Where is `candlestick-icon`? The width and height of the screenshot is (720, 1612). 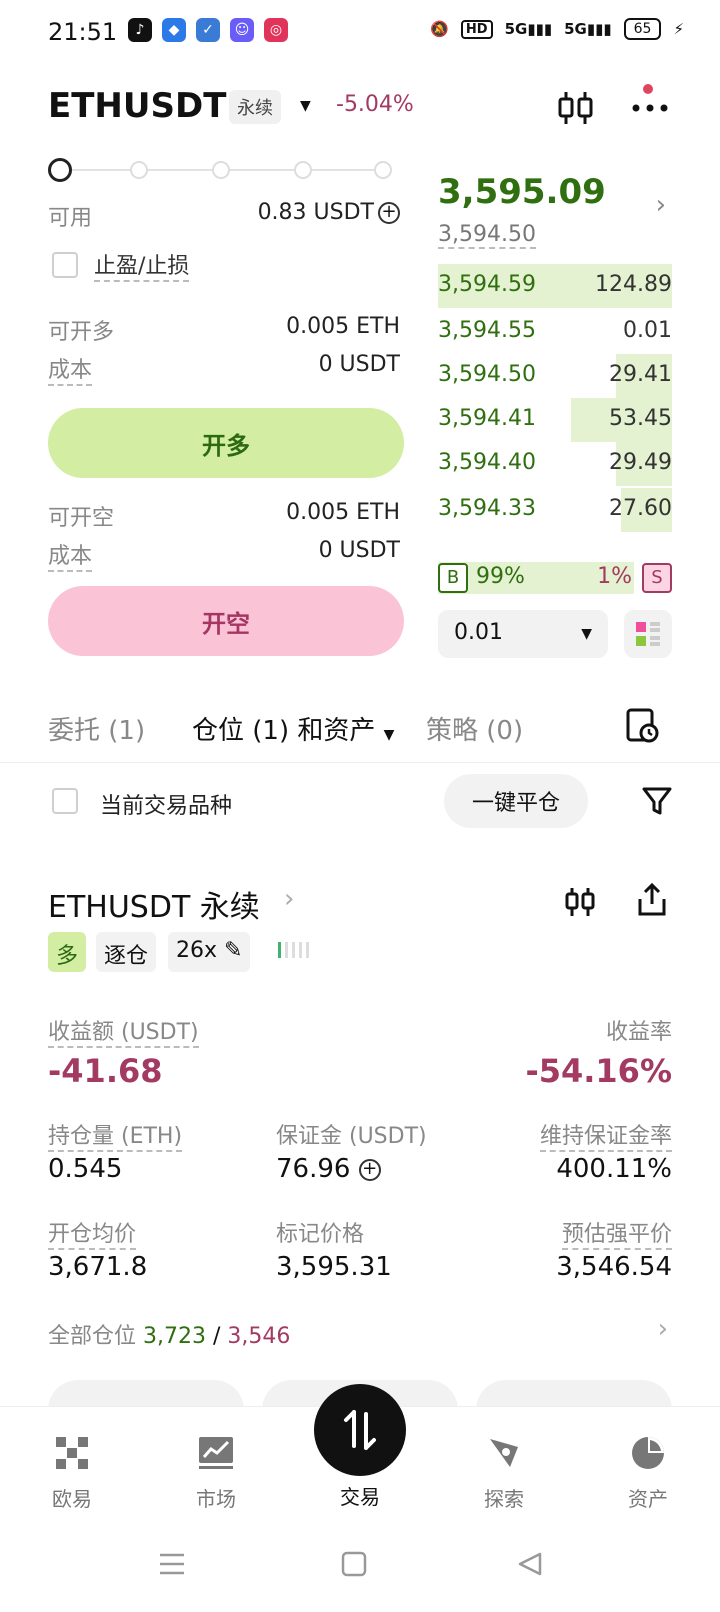
candlestick-icon is located at coordinates (576, 108).